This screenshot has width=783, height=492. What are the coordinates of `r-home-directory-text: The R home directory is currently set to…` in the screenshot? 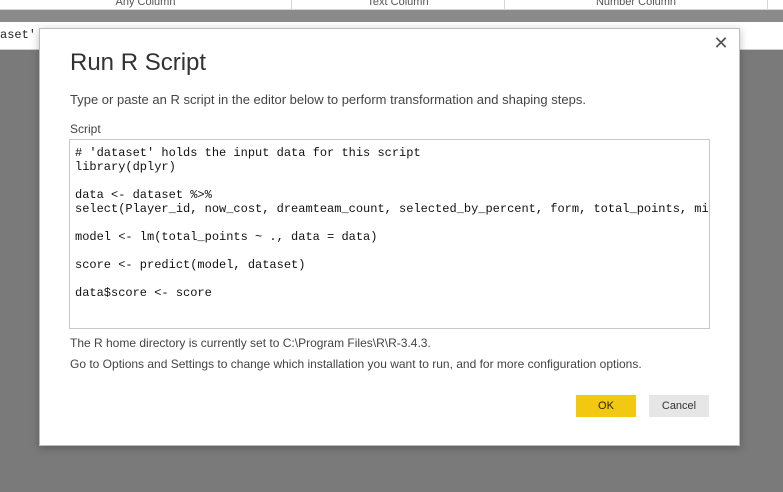 It's located at (250, 343).